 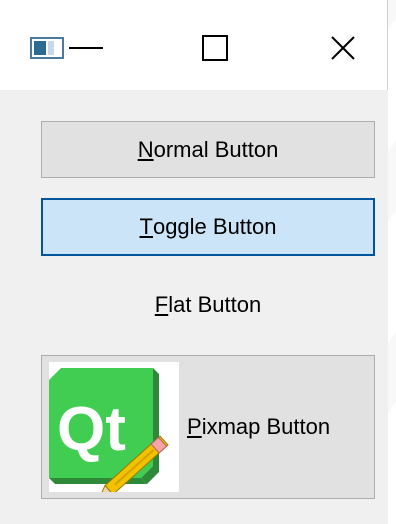 I want to click on pixmap-button-mnemonic: P, so click(x=194, y=426).